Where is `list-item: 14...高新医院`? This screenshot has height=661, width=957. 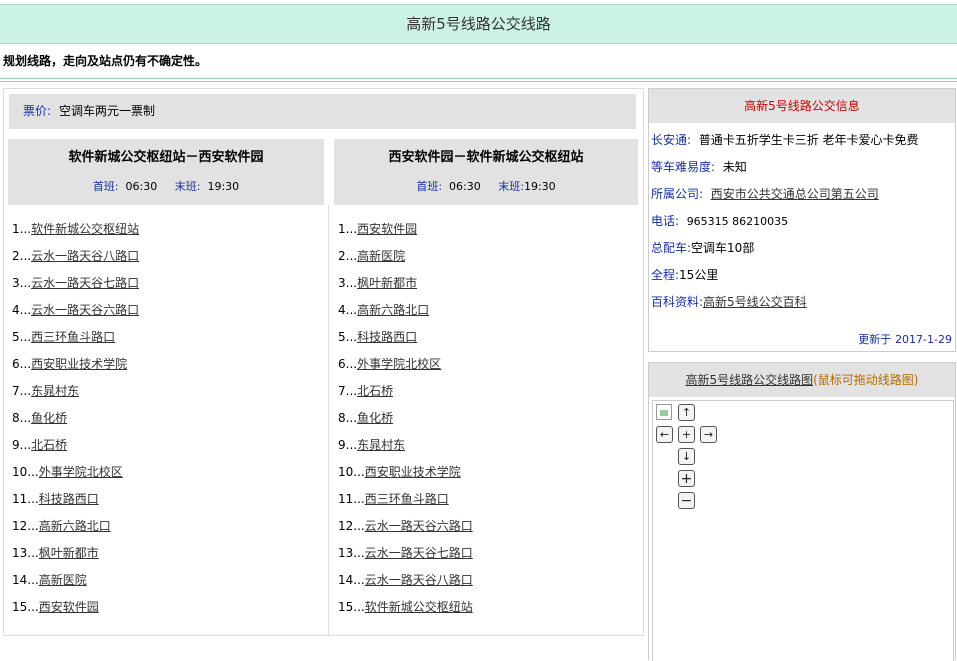
list-item: 14...高新医院 is located at coordinates (166, 580).